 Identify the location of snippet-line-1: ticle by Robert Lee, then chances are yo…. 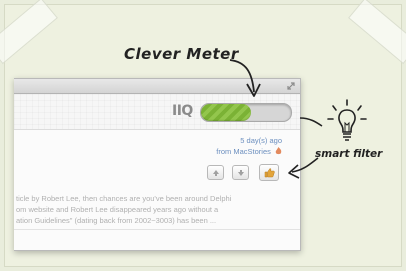
(124, 198).